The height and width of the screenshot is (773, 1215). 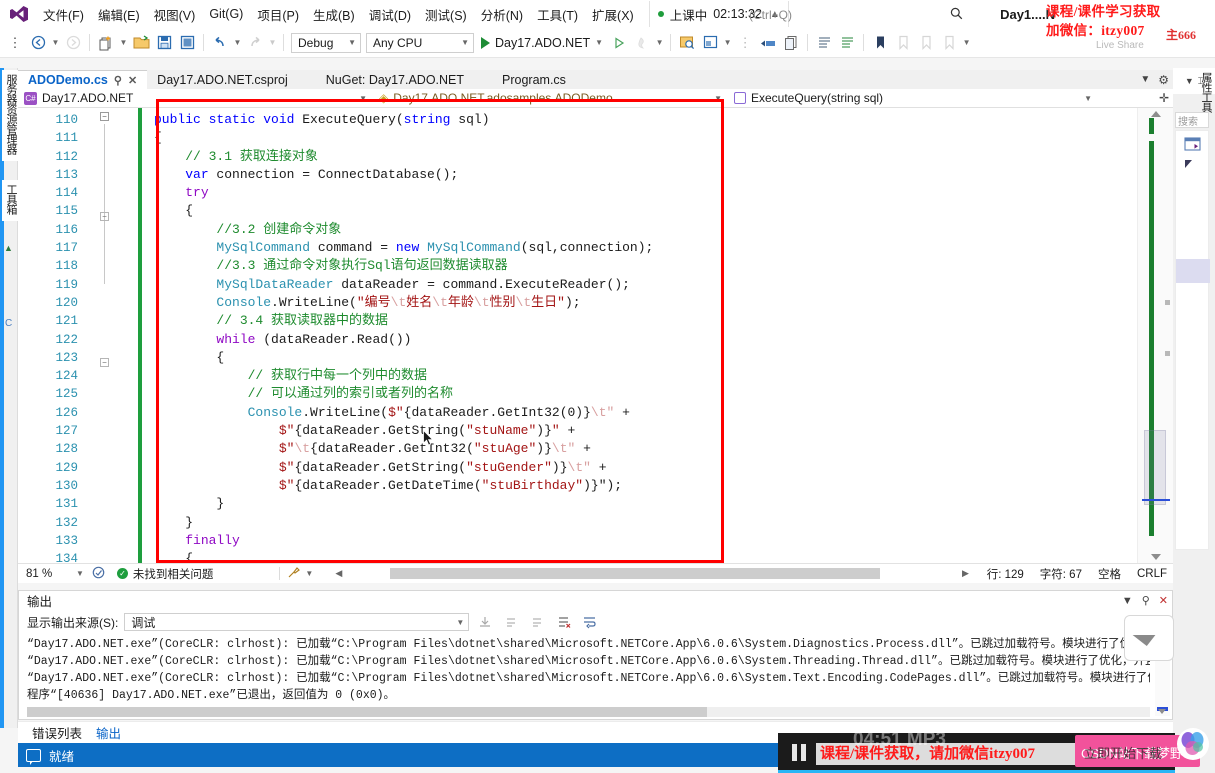 What do you see at coordinates (237, 43) in the screenshot?
I see `undo-caret-icon: ▼` at bounding box center [237, 43].